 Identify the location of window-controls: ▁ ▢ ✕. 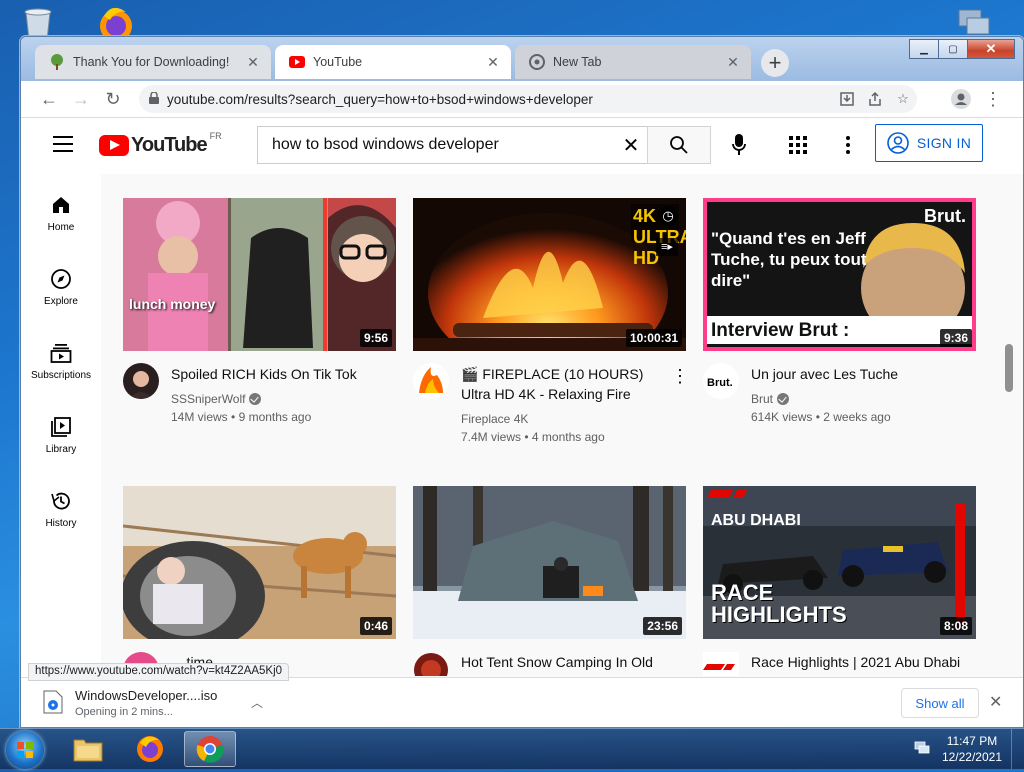
(962, 49).